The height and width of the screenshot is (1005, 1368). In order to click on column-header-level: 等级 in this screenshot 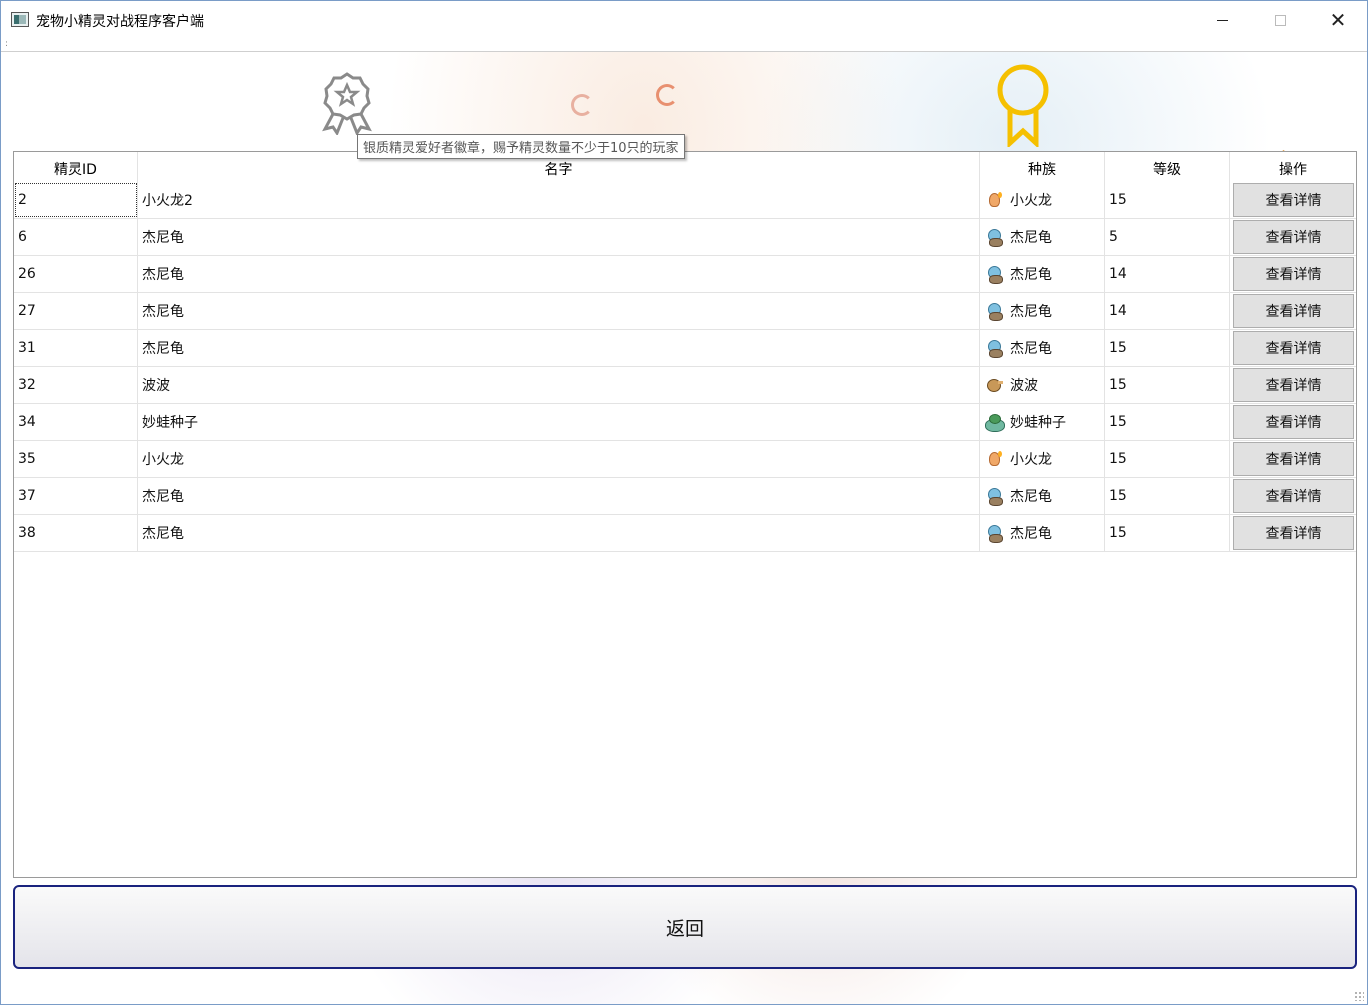, I will do `click(1167, 167)`.